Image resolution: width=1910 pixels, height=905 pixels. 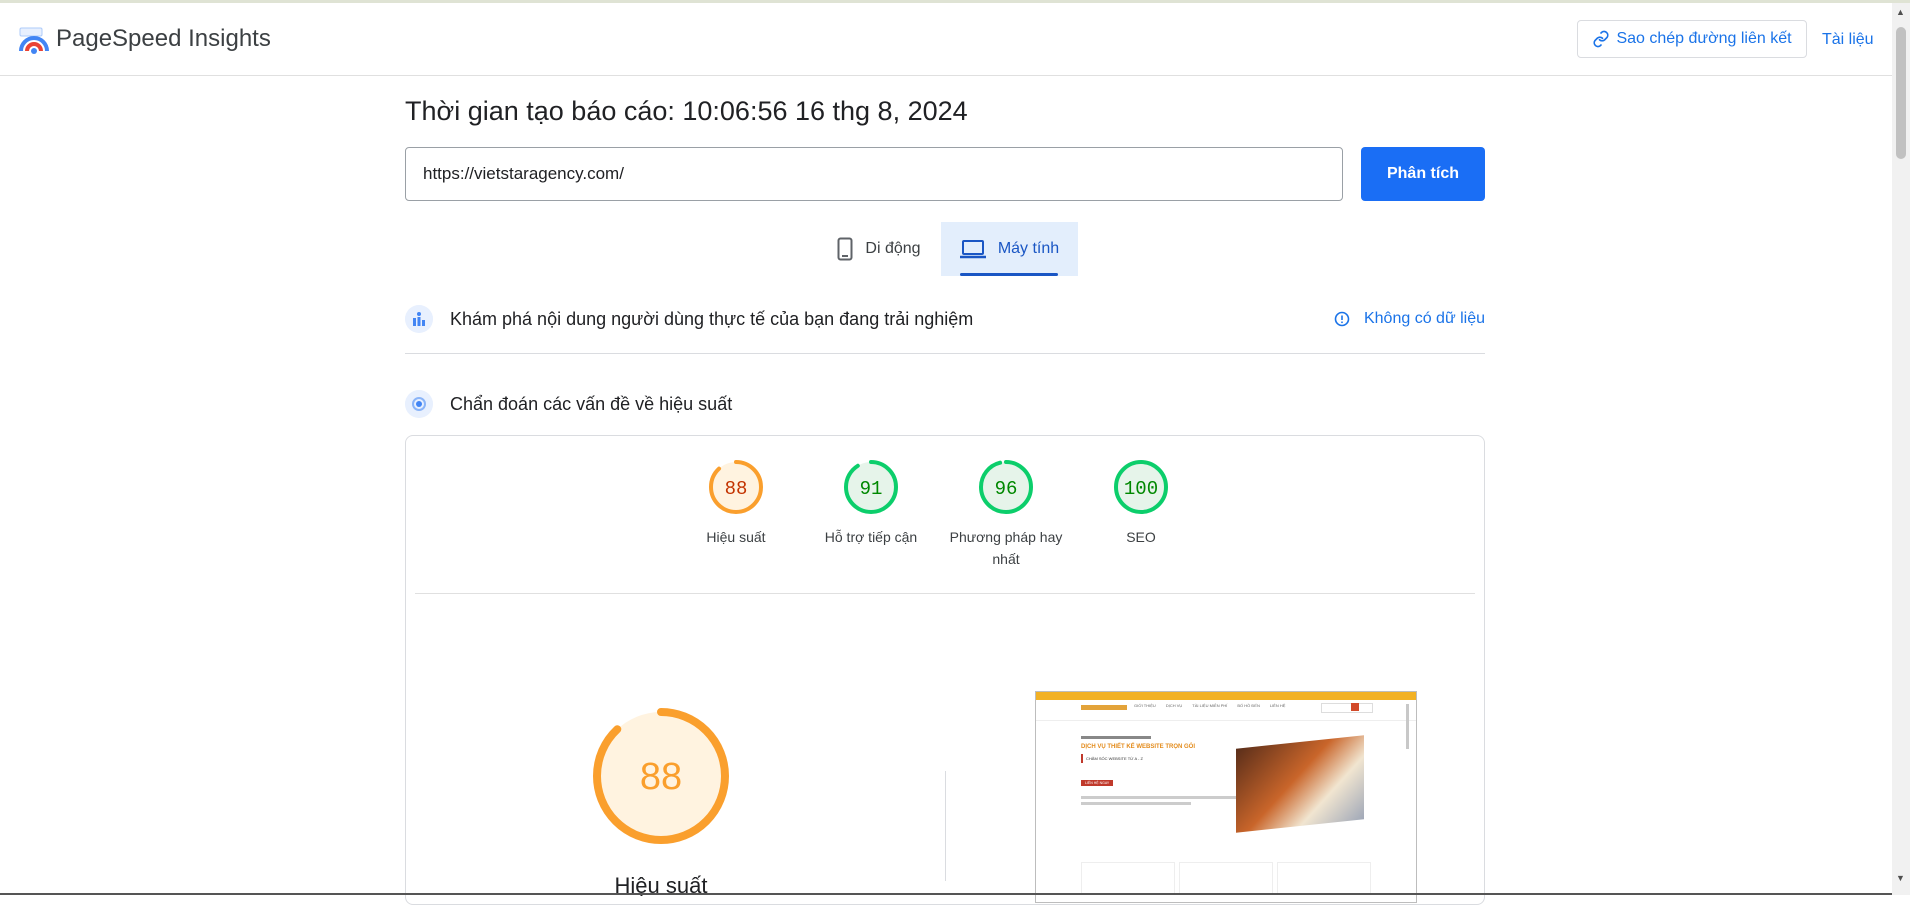 I want to click on score-label: Phương pháp hay nhất, so click(x=1006, y=548).